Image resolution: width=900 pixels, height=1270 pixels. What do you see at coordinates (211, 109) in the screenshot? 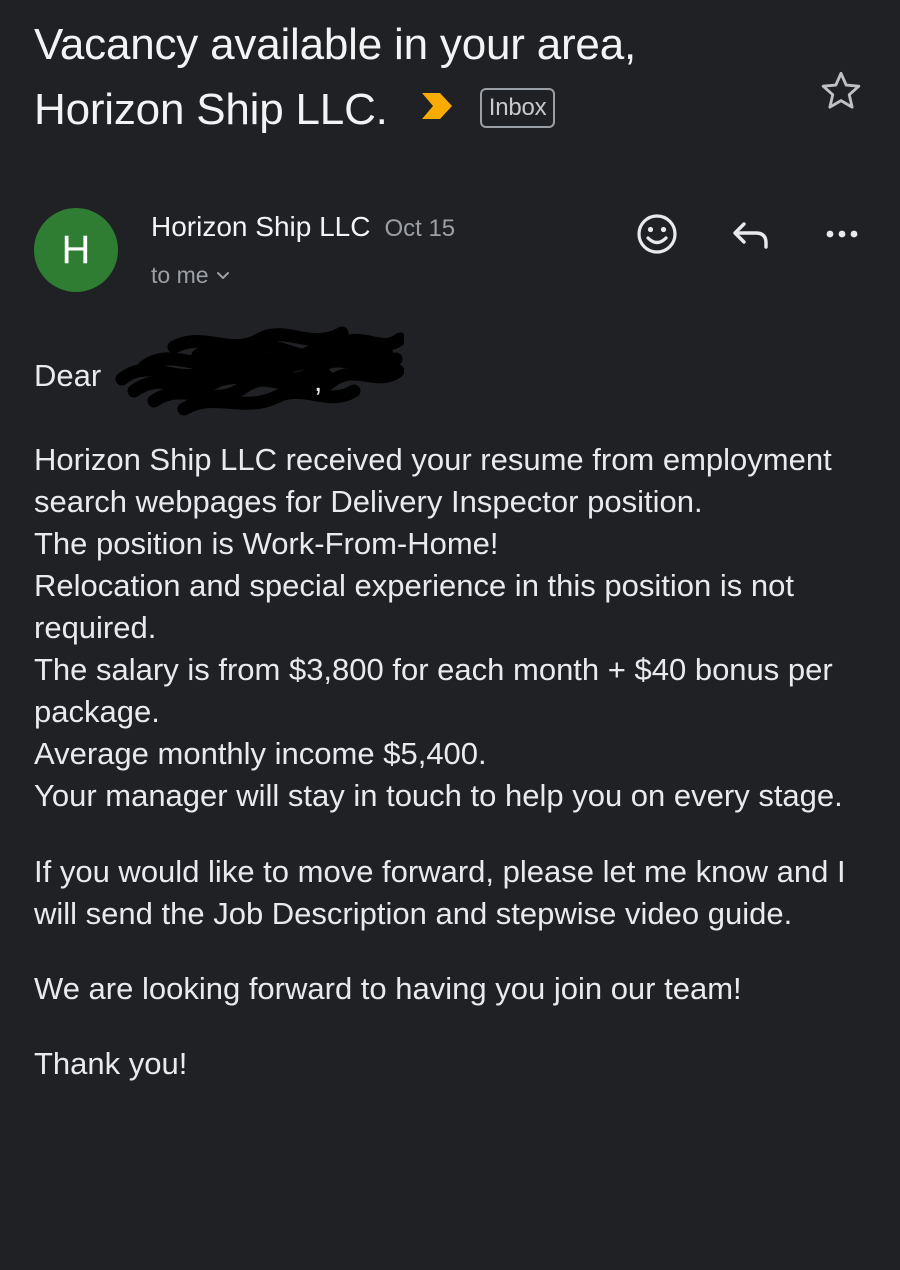
I see `subject-line-2: Horizon Ship LLC.` at bounding box center [211, 109].